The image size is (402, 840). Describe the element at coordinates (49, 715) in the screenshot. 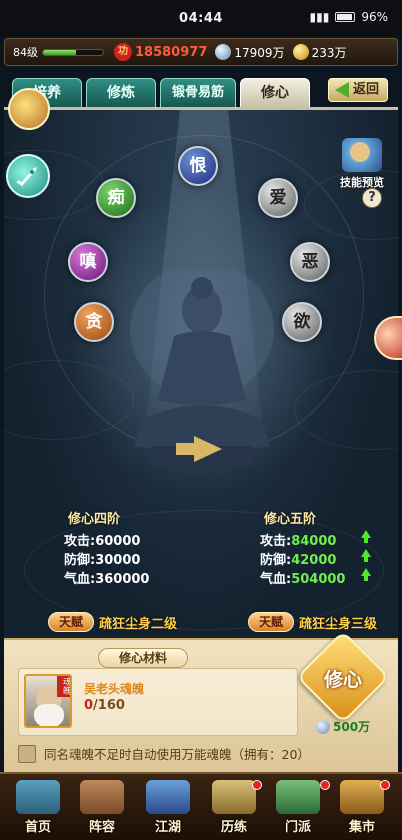

I see `portrait-beard` at that location.